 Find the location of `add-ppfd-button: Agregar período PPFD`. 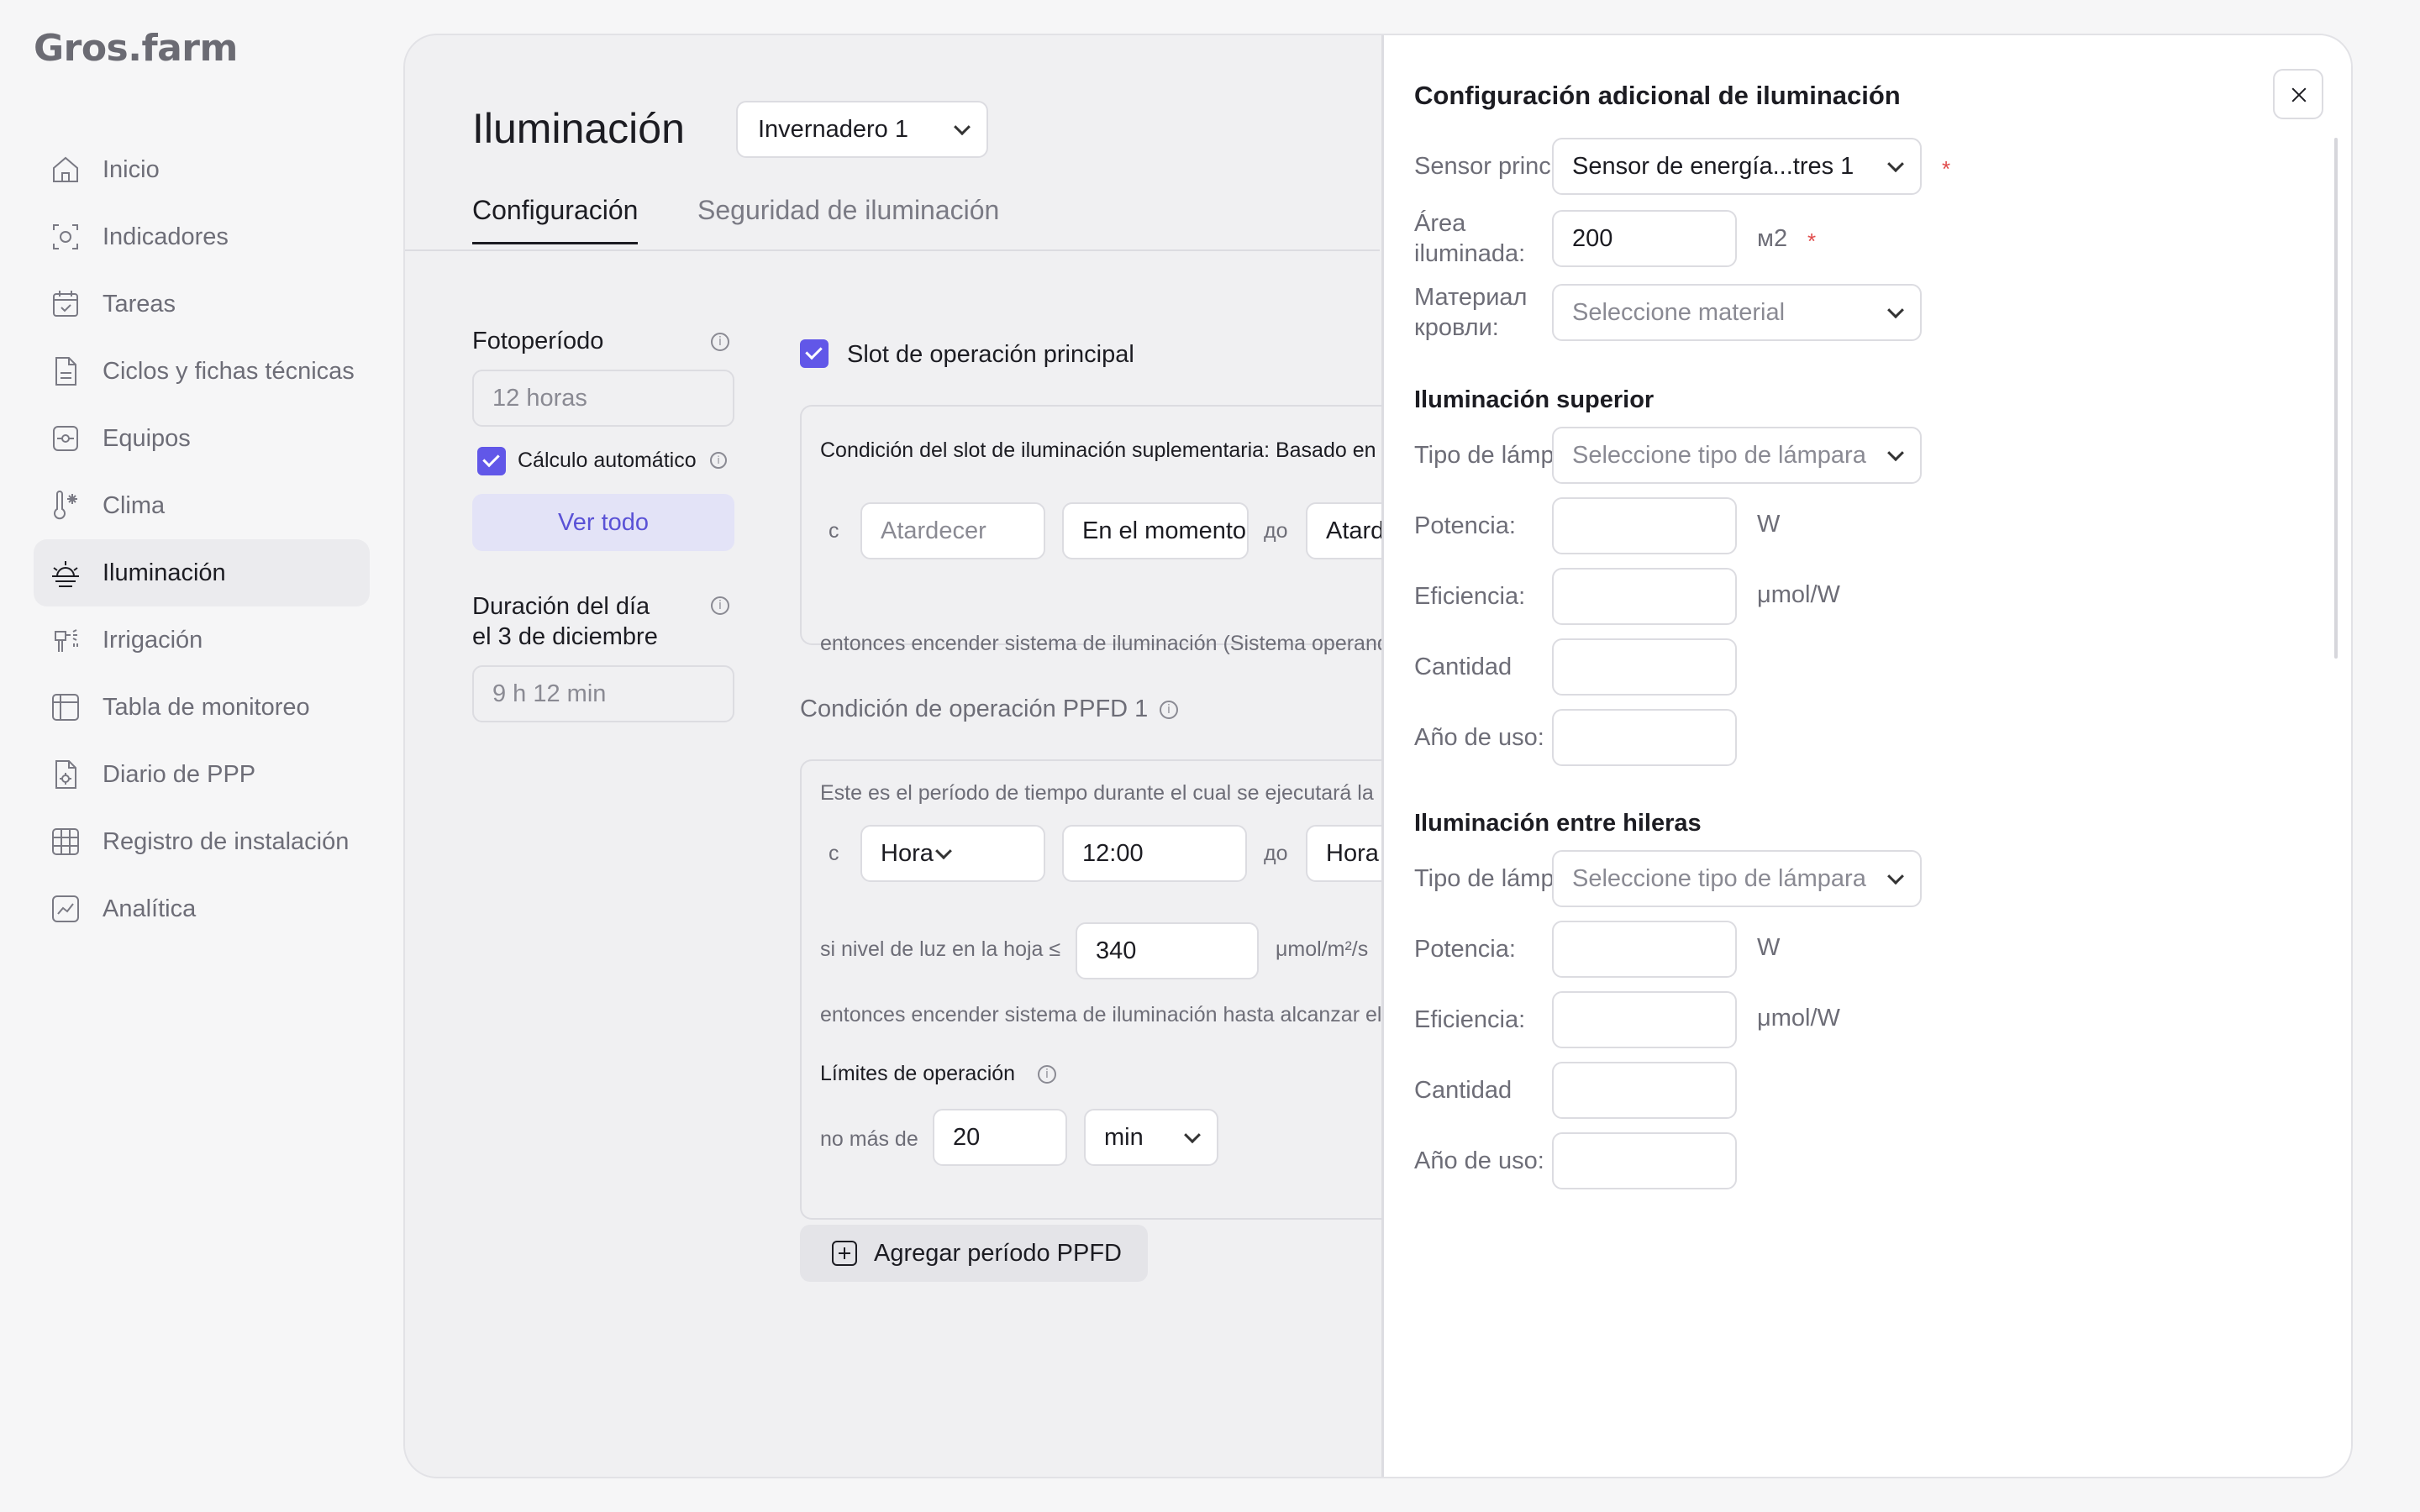

add-ppfd-button: Agregar período PPFD is located at coordinates (974, 1253).